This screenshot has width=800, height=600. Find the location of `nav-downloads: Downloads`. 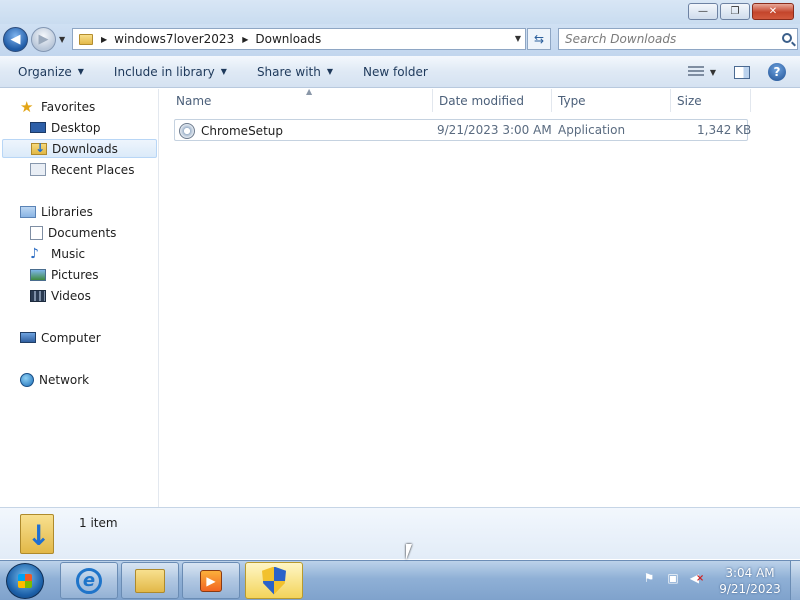

nav-downloads: Downloads is located at coordinates (79, 148).